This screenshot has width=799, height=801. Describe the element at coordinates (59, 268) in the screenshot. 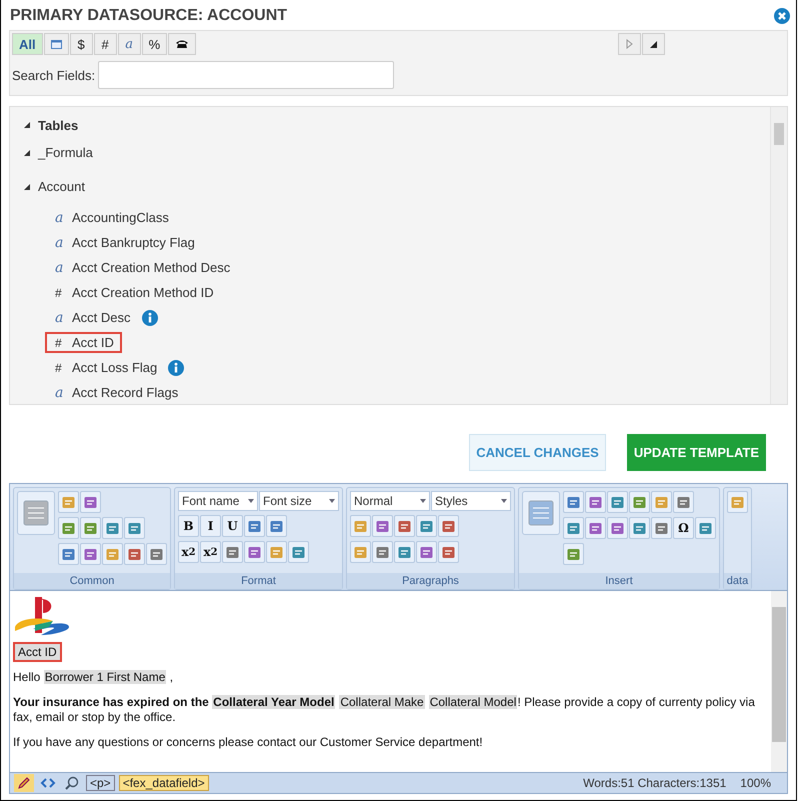

I see `type-glyph: a` at that location.